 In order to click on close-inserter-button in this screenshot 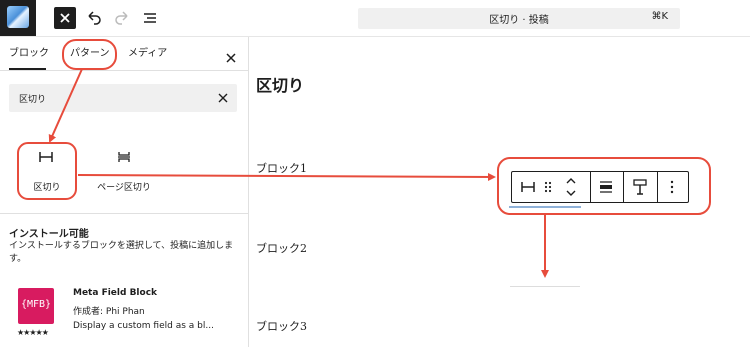, I will do `click(231, 58)`.